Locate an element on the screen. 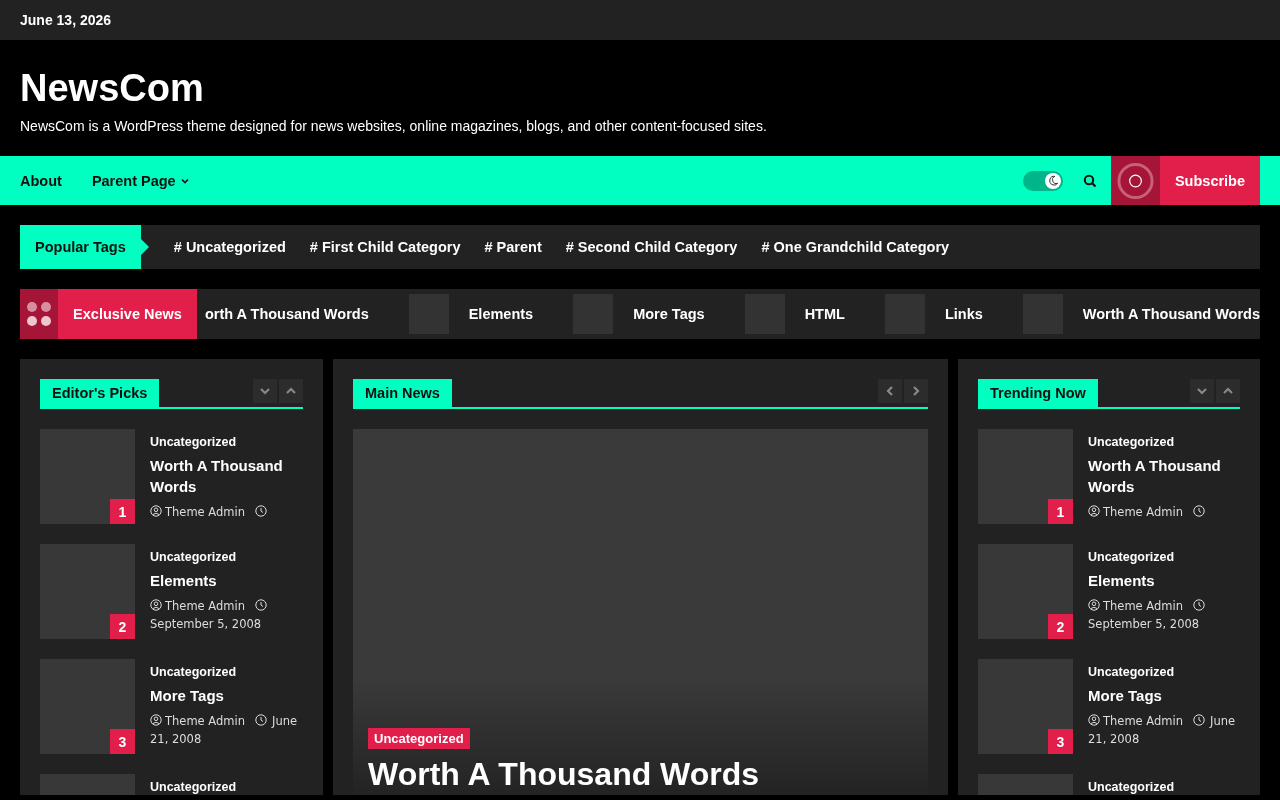 Image resolution: width=1280 pixels, height=800 pixels. pointer-icon is located at coordinates (144, 247).